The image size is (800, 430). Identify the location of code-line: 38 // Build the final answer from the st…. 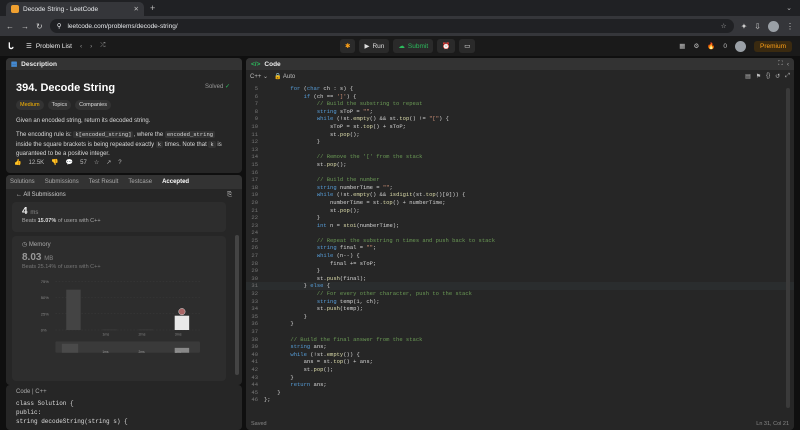
(520, 340).